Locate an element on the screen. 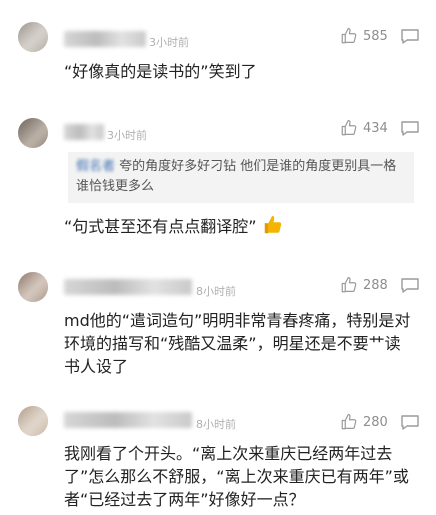  comment-text: “好像真的是读书的”笑到了 is located at coordinates (160, 71).